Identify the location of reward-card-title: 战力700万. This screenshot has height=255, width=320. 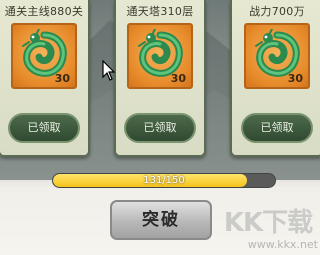
(277, 11).